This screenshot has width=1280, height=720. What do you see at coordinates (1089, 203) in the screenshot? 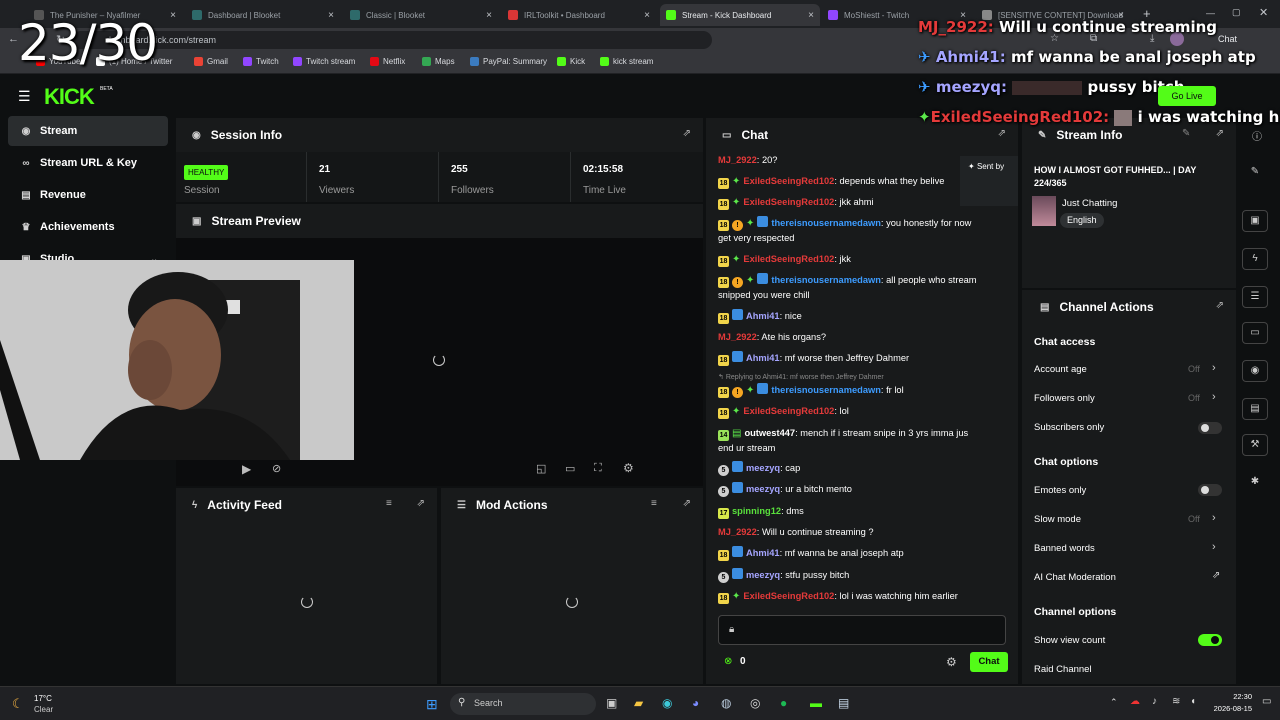
I see `category-name: Just Chatting` at bounding box center [1089, 203].